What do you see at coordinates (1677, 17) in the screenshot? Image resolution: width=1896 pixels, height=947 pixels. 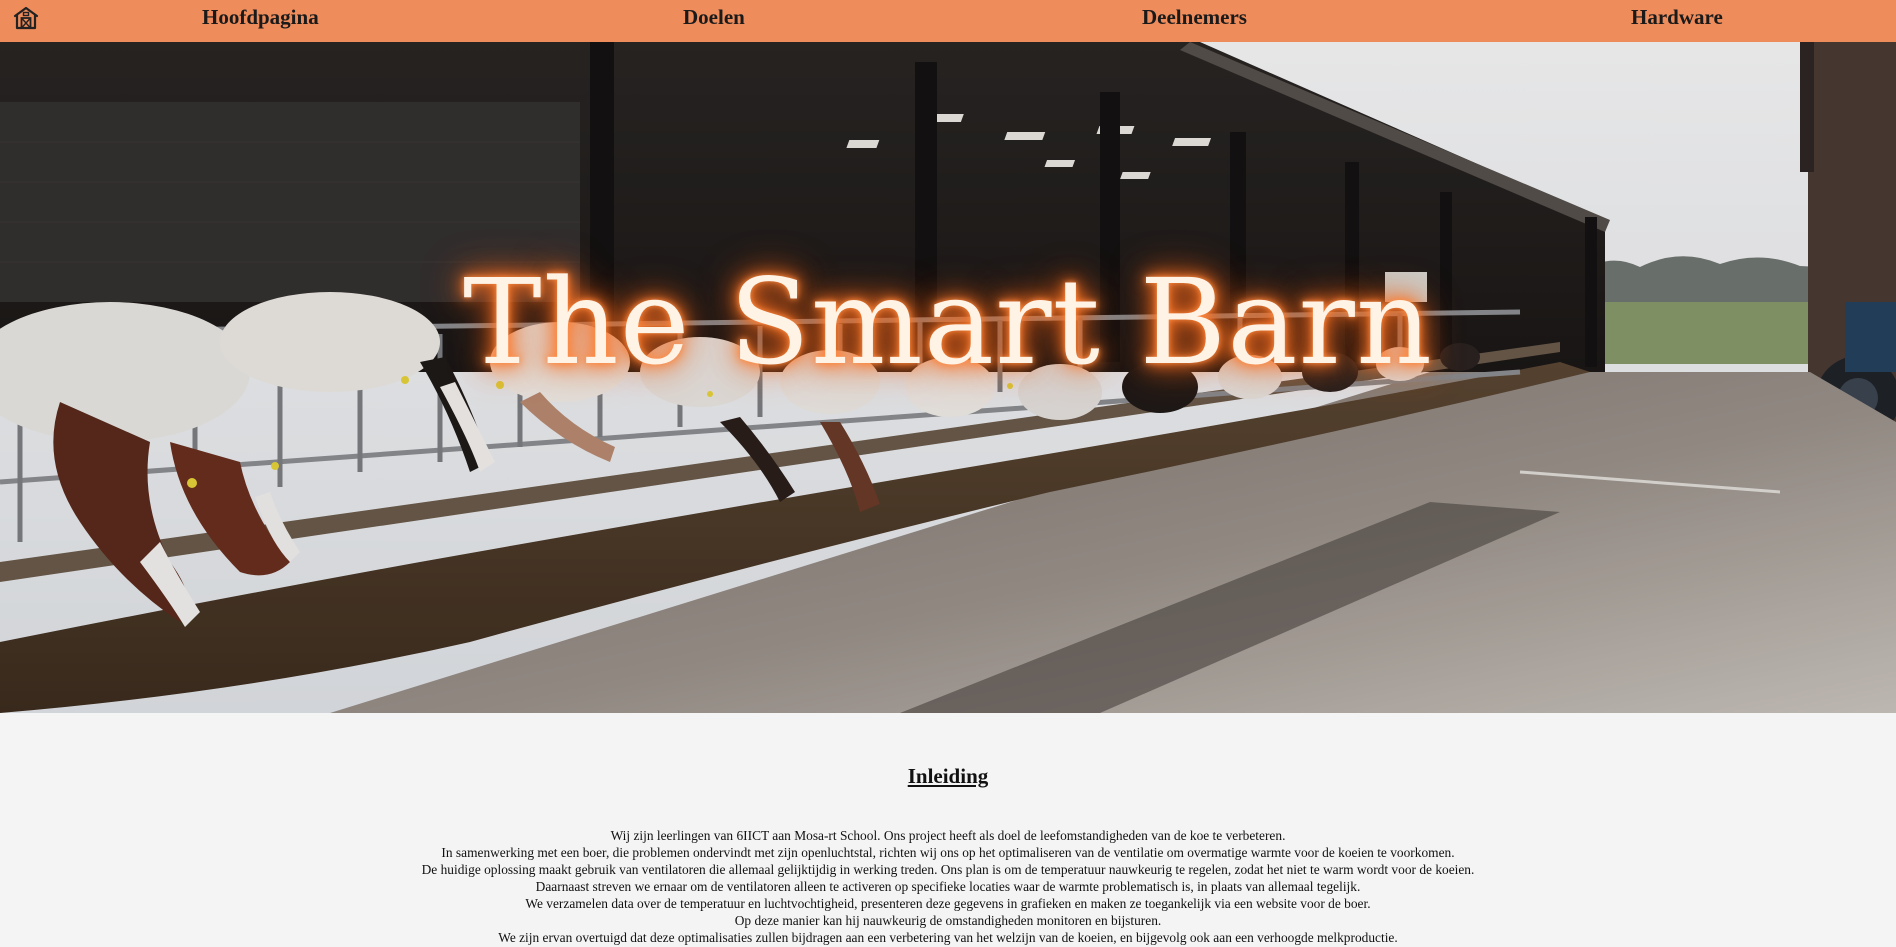 I see `nav-link-hardware: Hardware` at bounding box center [1677, 17].